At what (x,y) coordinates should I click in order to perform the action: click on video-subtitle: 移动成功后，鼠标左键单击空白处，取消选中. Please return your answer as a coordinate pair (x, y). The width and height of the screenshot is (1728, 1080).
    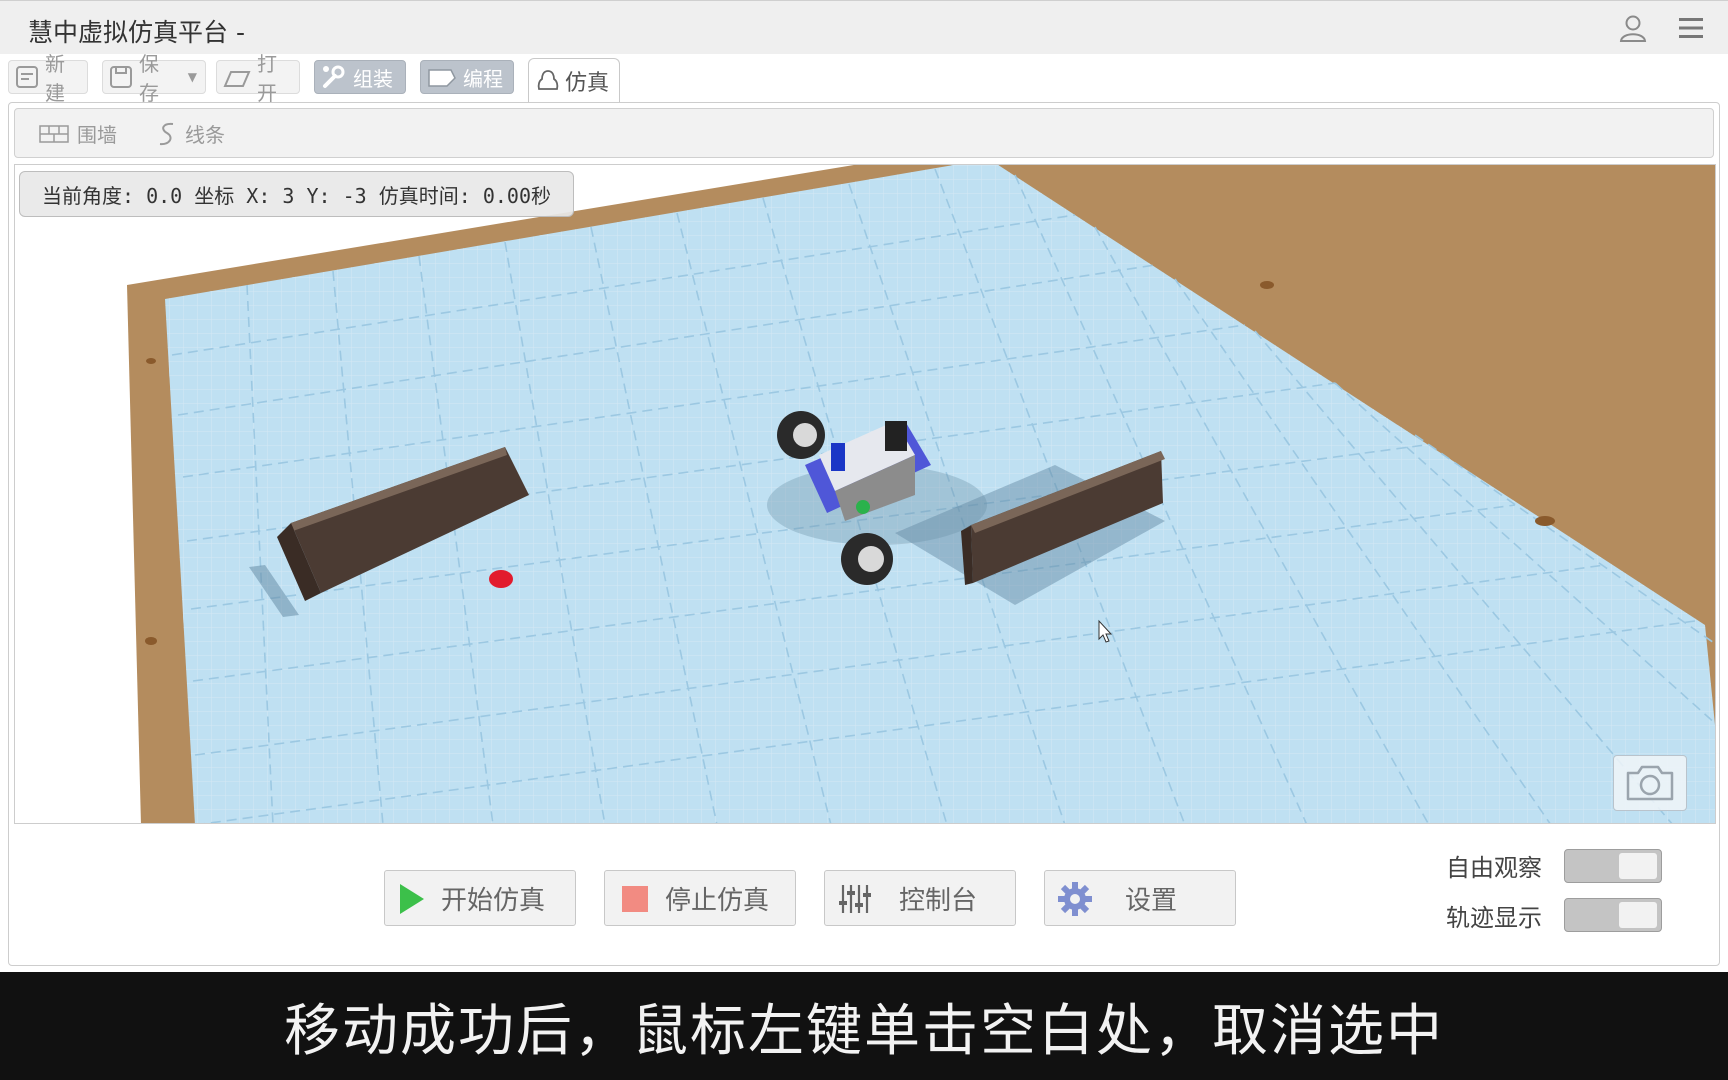
    Looking at the image, I should click on (864, 1031).